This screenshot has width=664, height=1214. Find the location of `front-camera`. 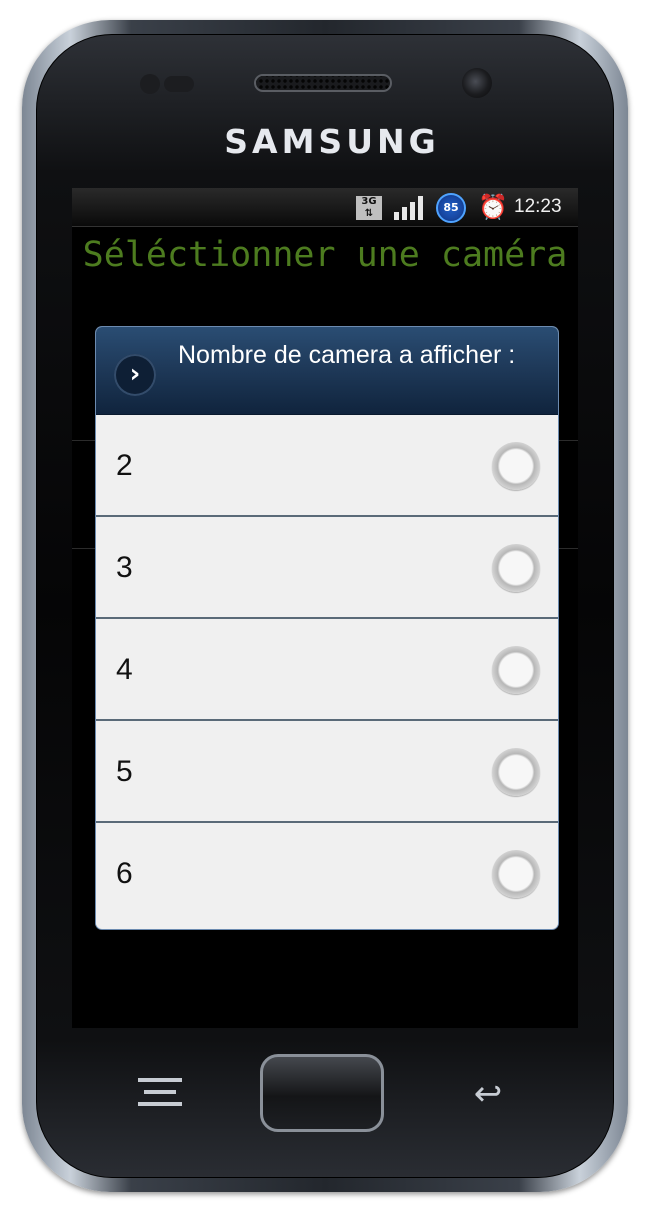

front-camera is located at coordinates (477, 83).